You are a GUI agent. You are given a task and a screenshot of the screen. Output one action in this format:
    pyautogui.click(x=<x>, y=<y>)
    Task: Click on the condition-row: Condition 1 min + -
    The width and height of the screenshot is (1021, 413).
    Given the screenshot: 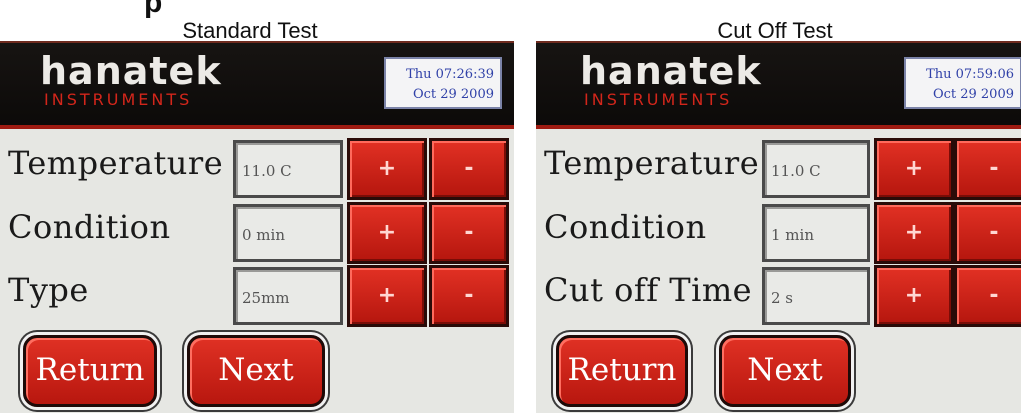 What is the action you would take?
    pyautogui.click(x=778, y=233)
    